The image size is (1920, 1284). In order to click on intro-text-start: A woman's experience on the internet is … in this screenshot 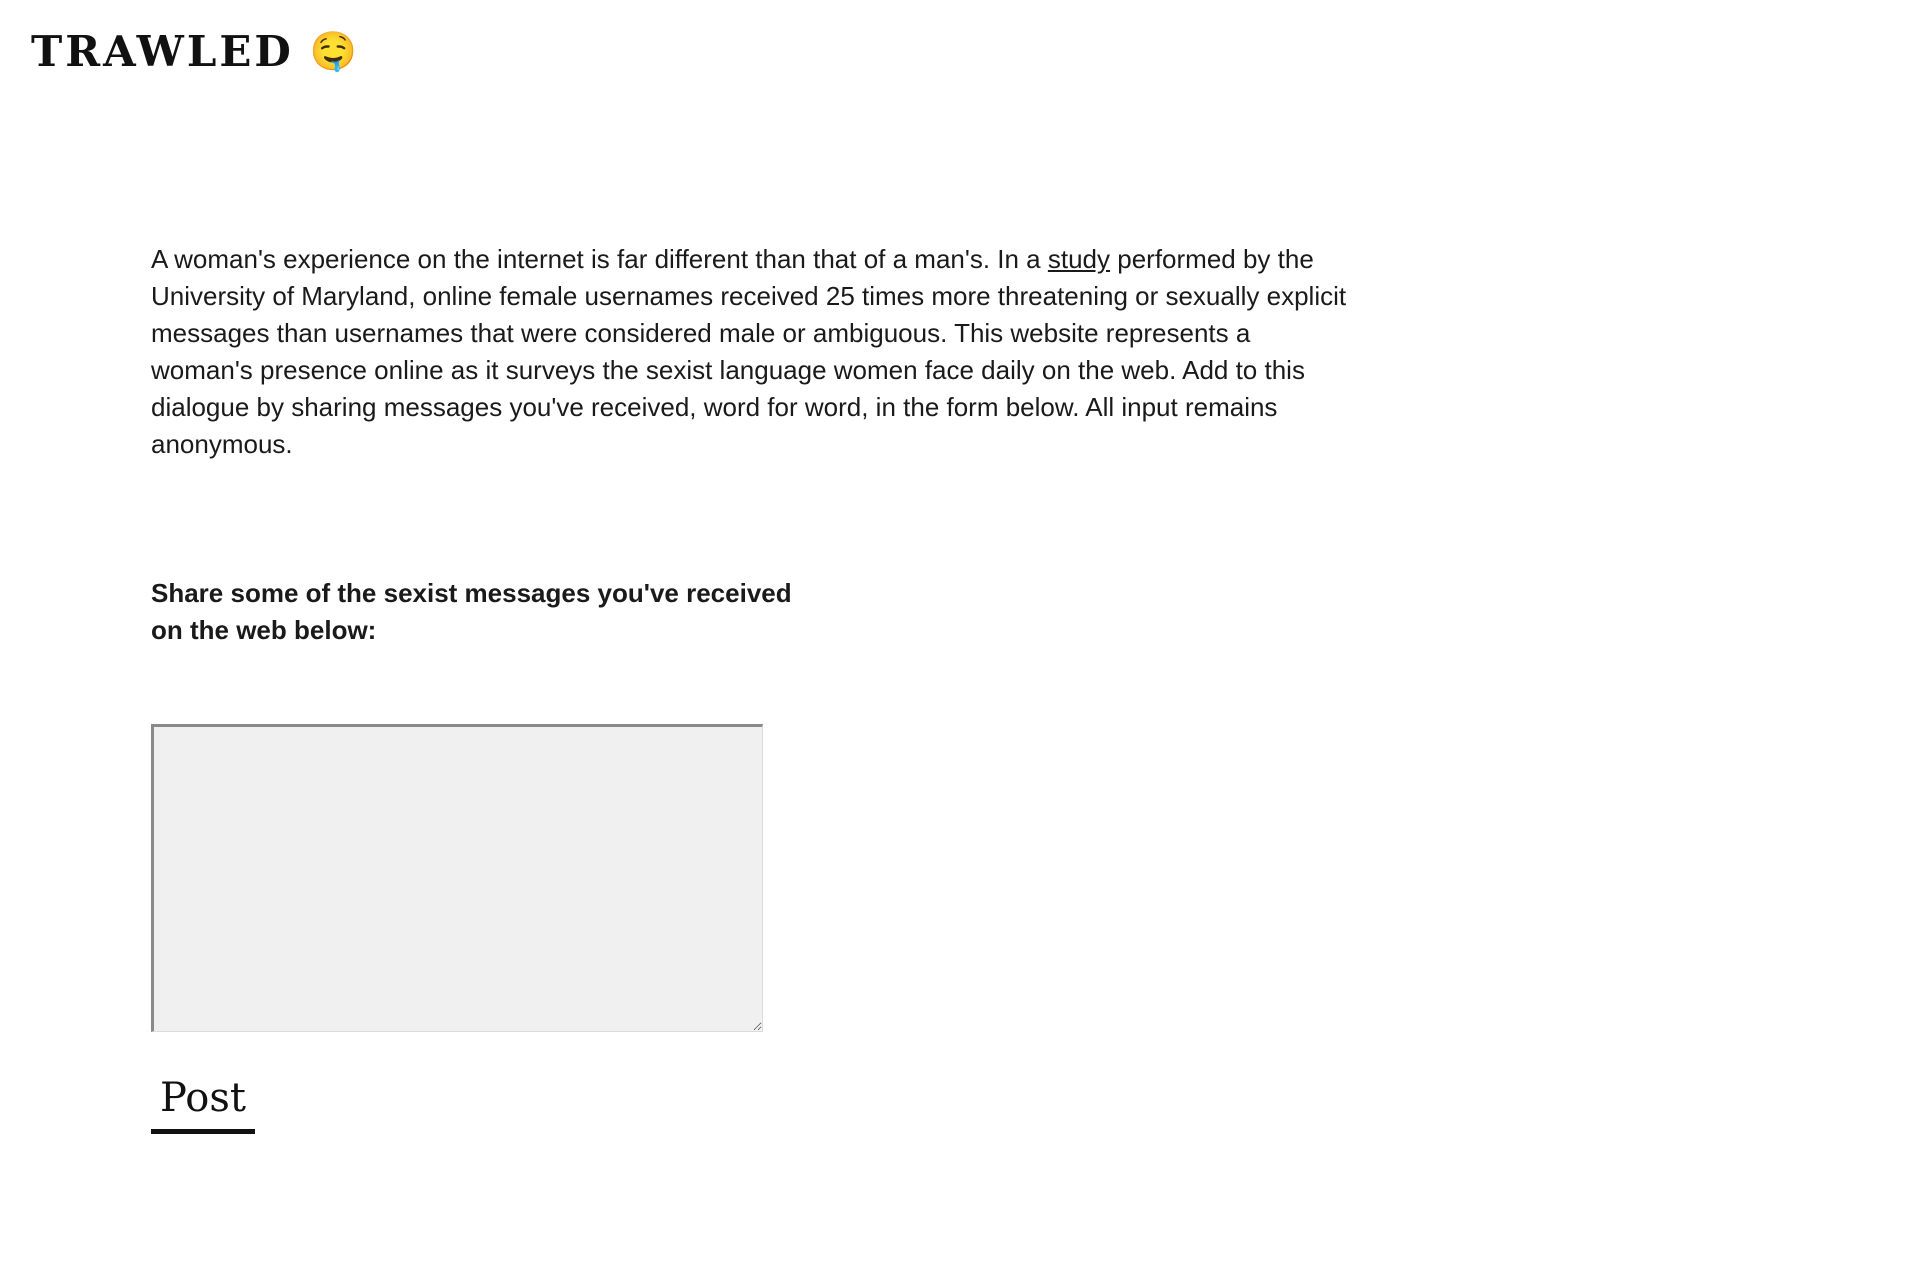, I will do `click(599, 259)`.